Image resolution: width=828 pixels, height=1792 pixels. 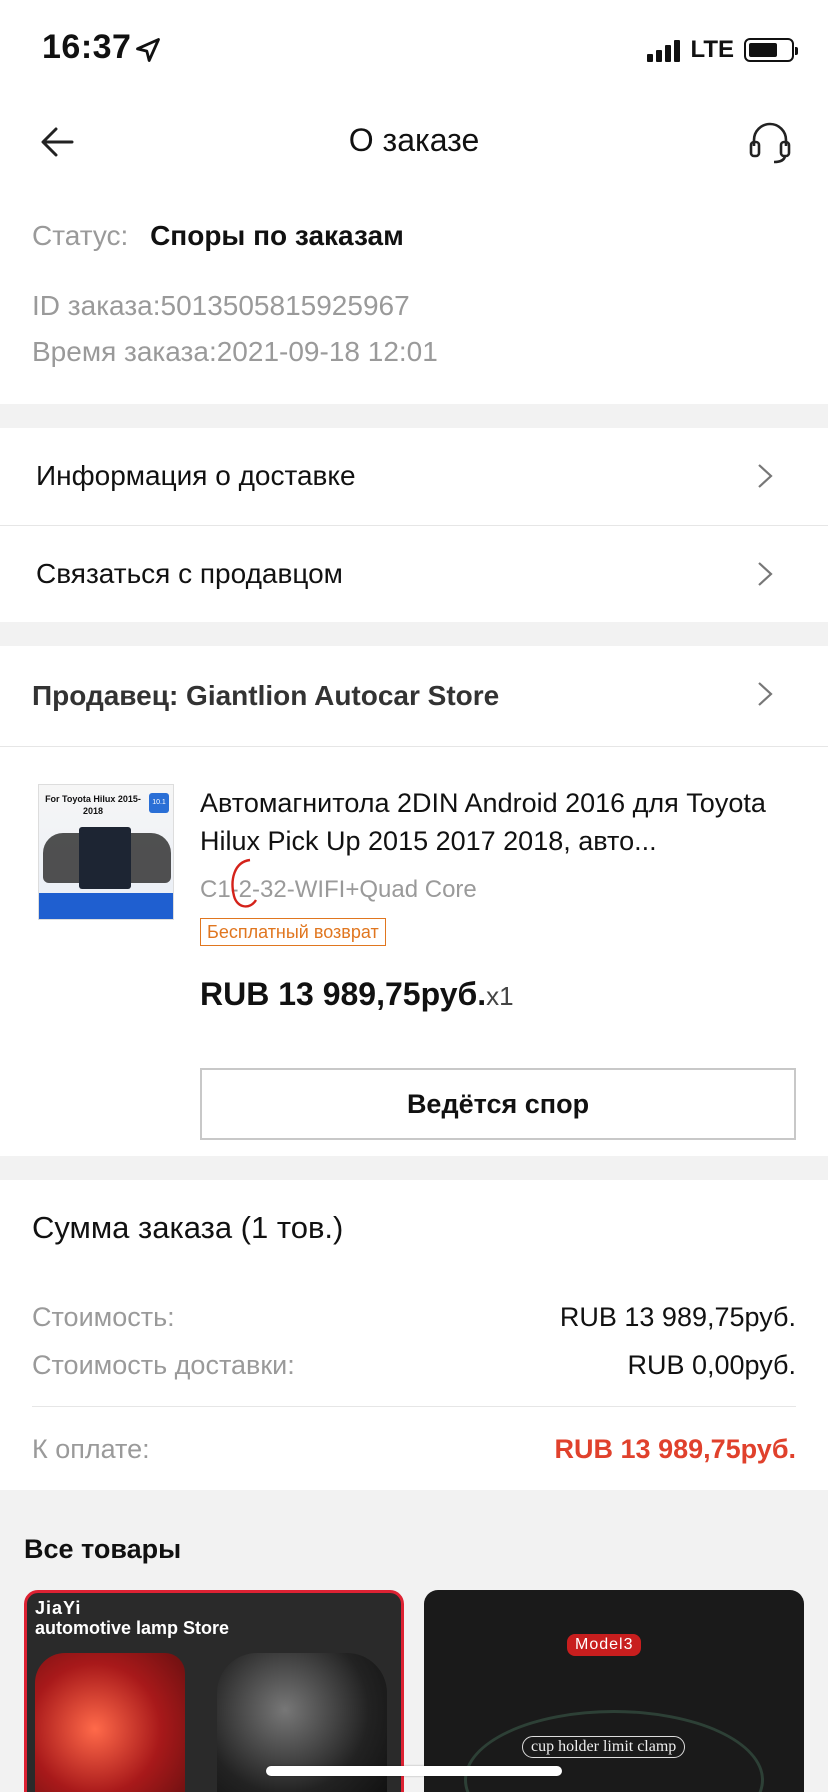 What do you see at coordinates (91, 1449) in the screenshot?
I see `total-label: К оплате:` at bounding box center [91, 1449].